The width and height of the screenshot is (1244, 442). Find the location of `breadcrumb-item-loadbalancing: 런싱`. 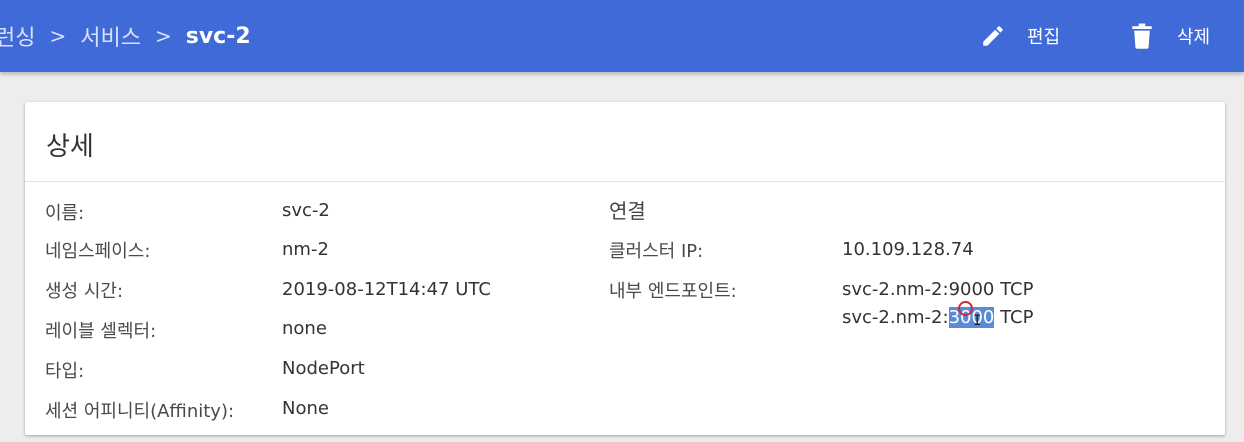

breadcrumb-item-loadbalancing: 런싱 is located at coordinates (17, 36).